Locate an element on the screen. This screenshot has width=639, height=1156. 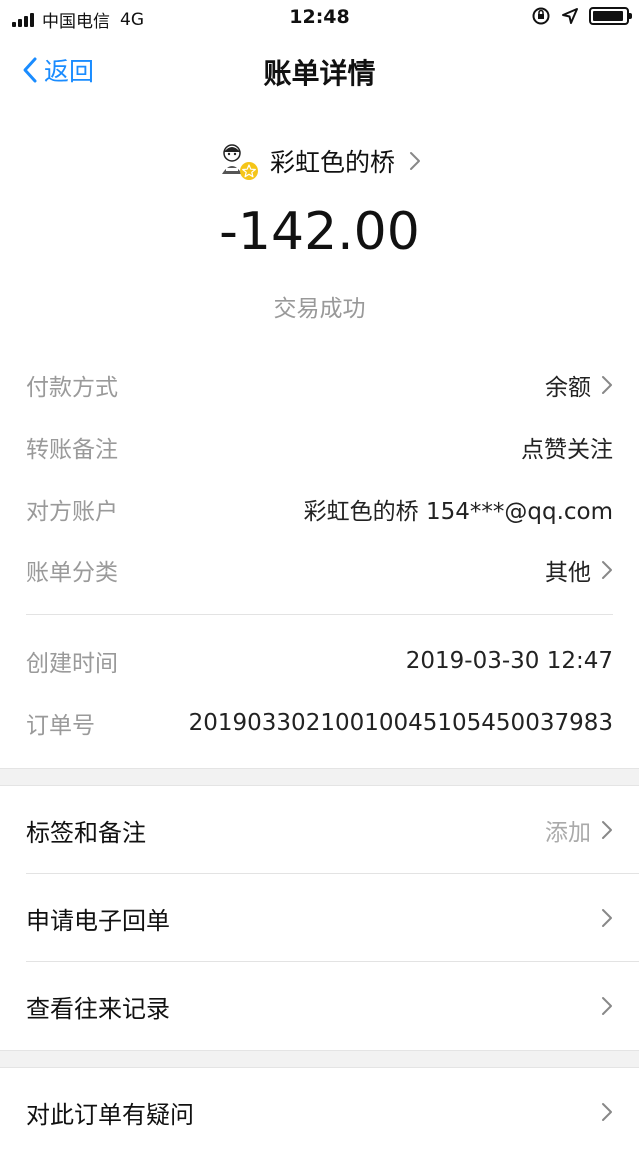
menu-item-right: 添加 is located at coordinates (579, 830).